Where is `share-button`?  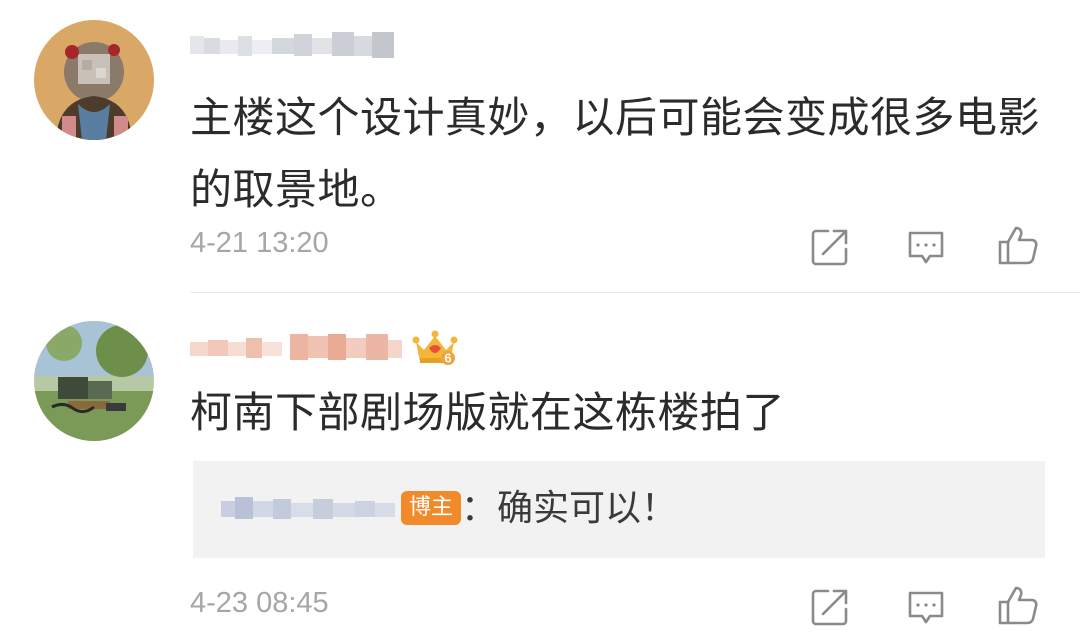
share-button is located at coordinates (830, 607).